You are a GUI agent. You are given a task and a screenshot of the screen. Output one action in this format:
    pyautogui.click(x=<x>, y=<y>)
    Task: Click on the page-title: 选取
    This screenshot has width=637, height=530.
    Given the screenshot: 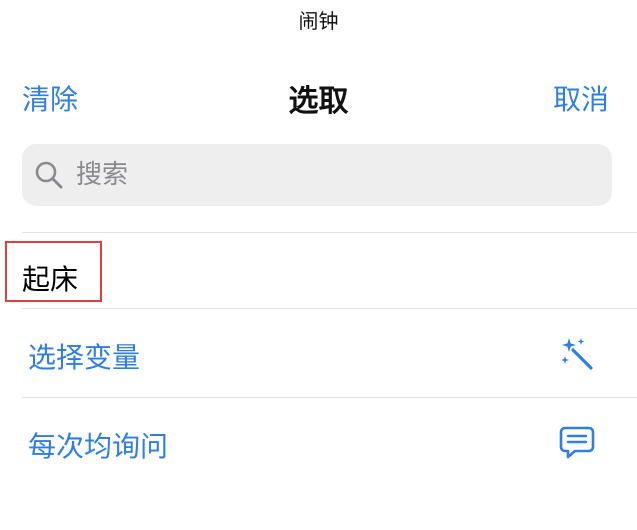 What is the action you would take?
    pyautogui.click(x=318, y=101)
    